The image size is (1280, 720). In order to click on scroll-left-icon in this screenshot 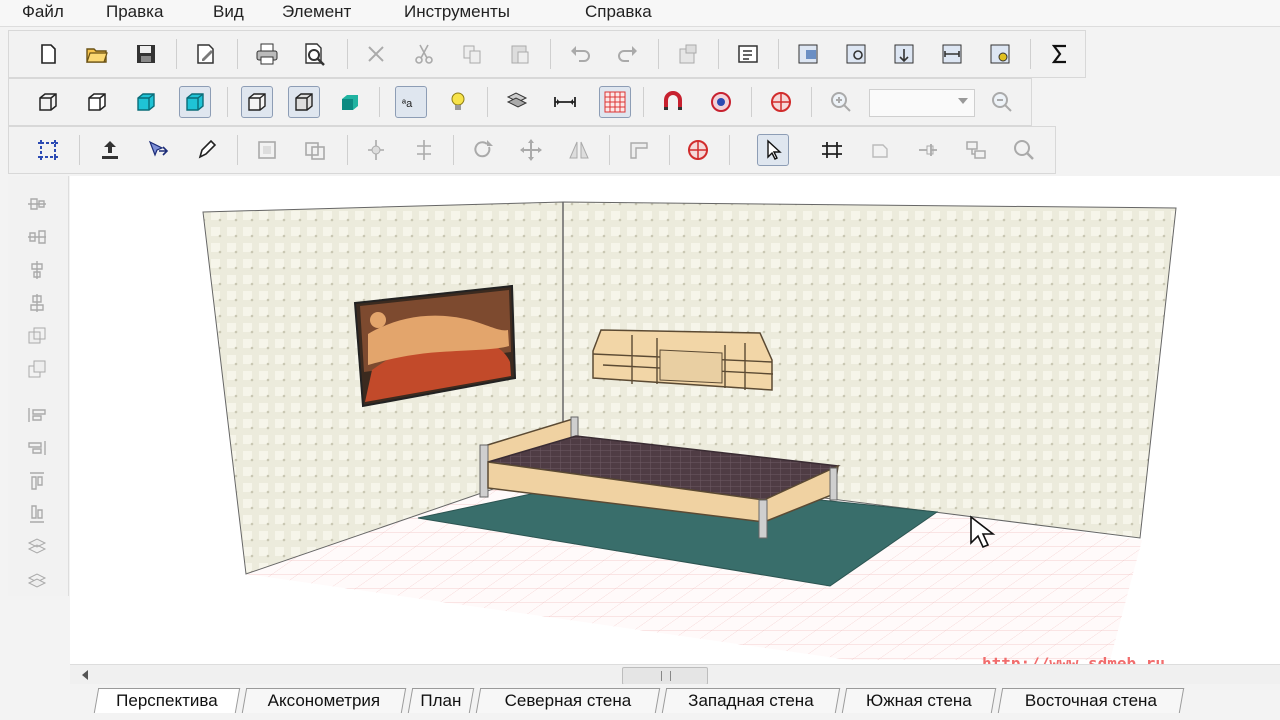, I will do `click(85, 675)`.